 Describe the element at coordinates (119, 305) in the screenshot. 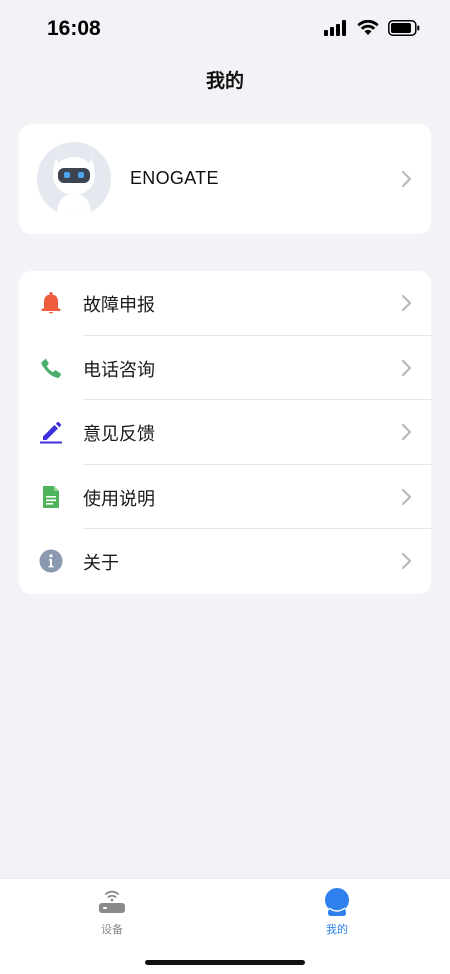

I see `menu-item-label: 故障申报` at that location.